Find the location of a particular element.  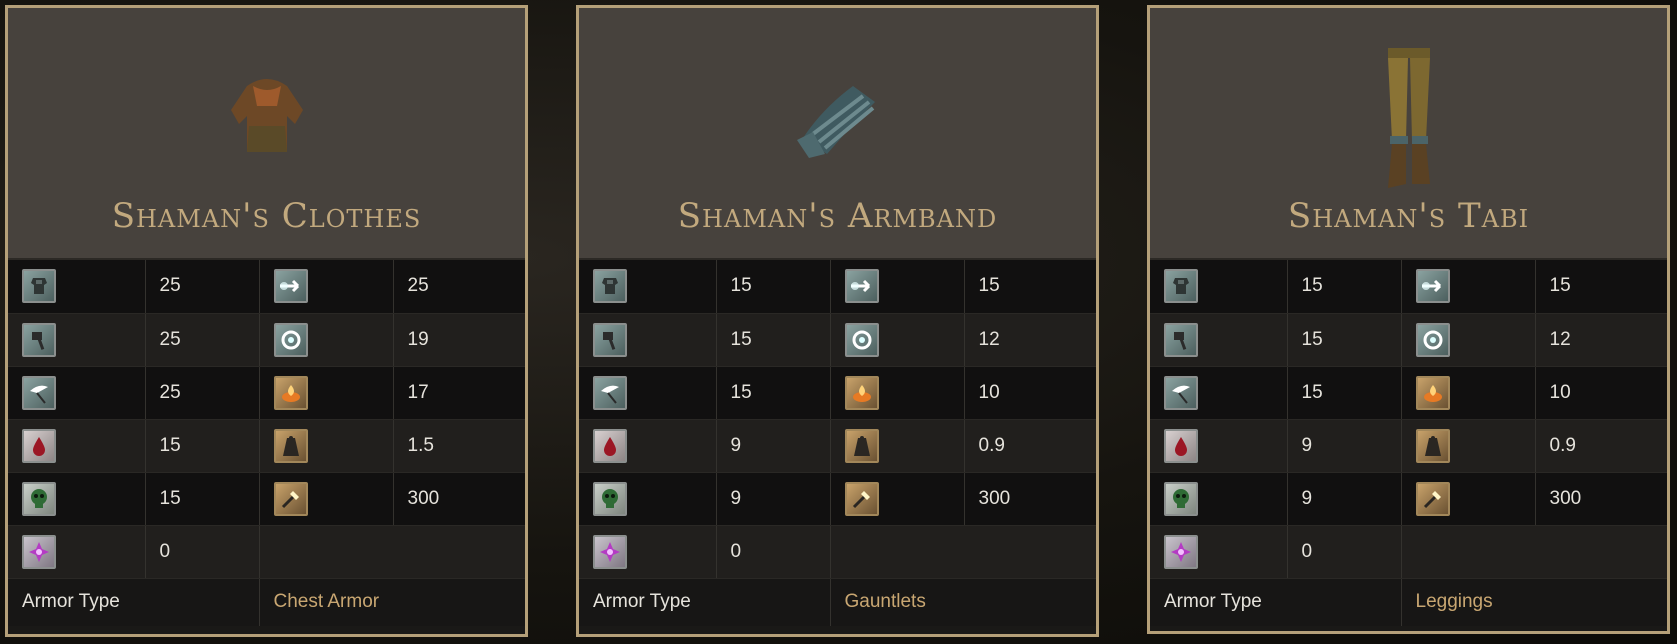

leggings-image is located at coordinates (1408, 118).